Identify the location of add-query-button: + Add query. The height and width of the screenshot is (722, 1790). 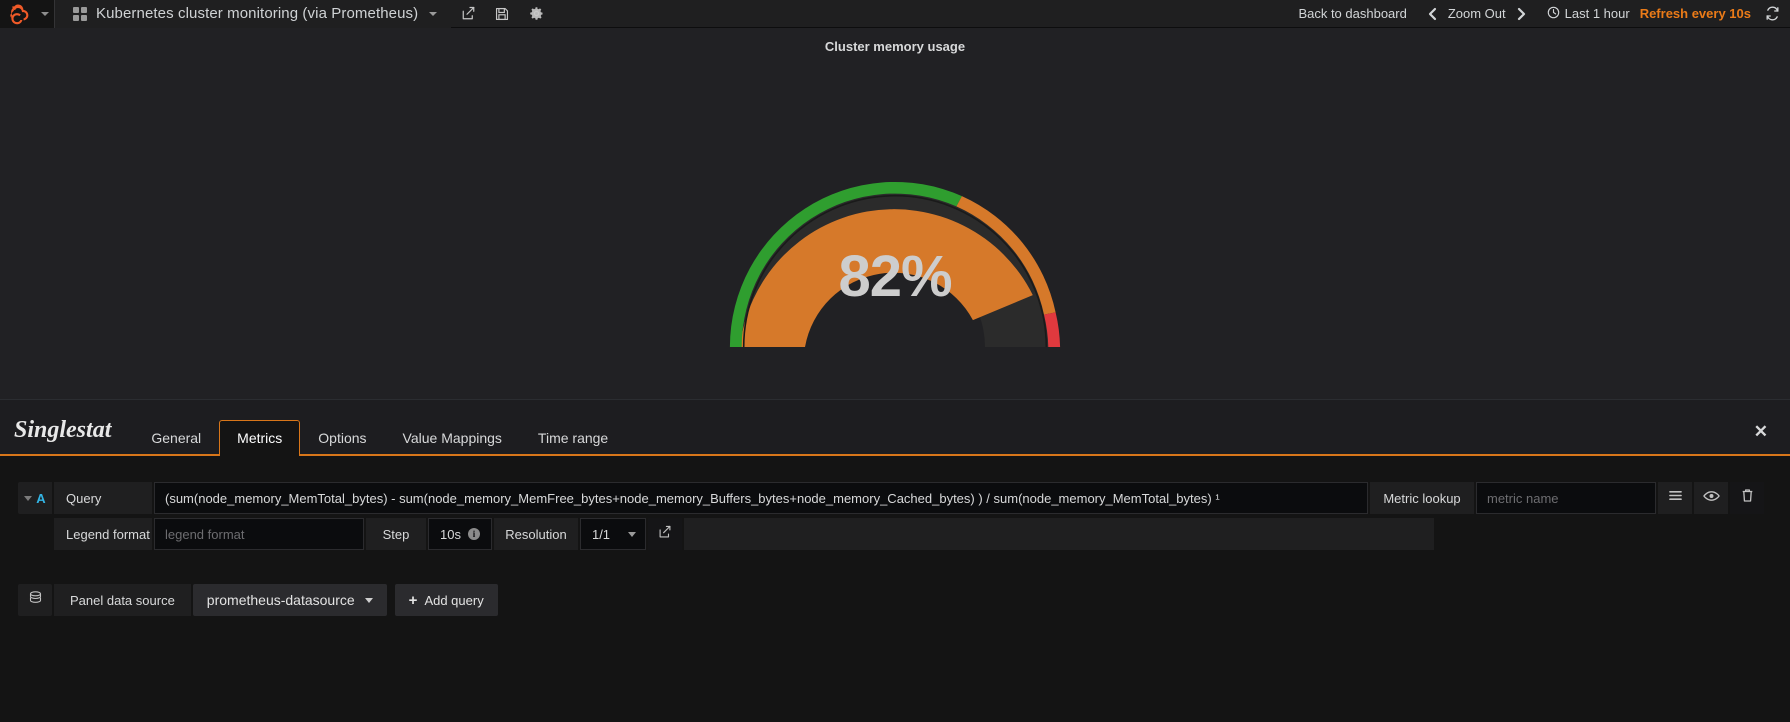
(446, 600).